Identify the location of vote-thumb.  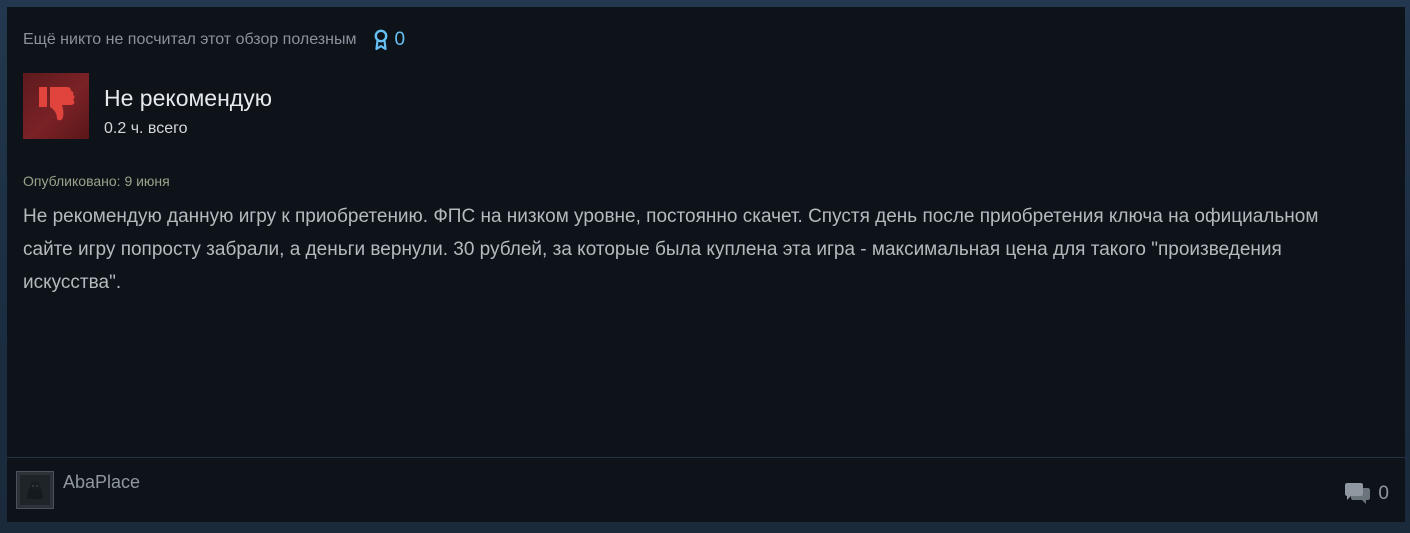
(56, 106).